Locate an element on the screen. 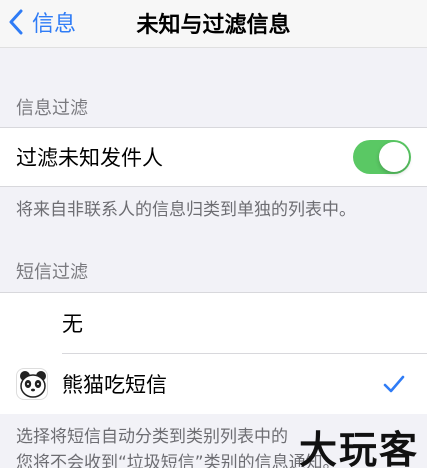  page-title: 未知与过滤信息 is located at coordinates (213, 25).